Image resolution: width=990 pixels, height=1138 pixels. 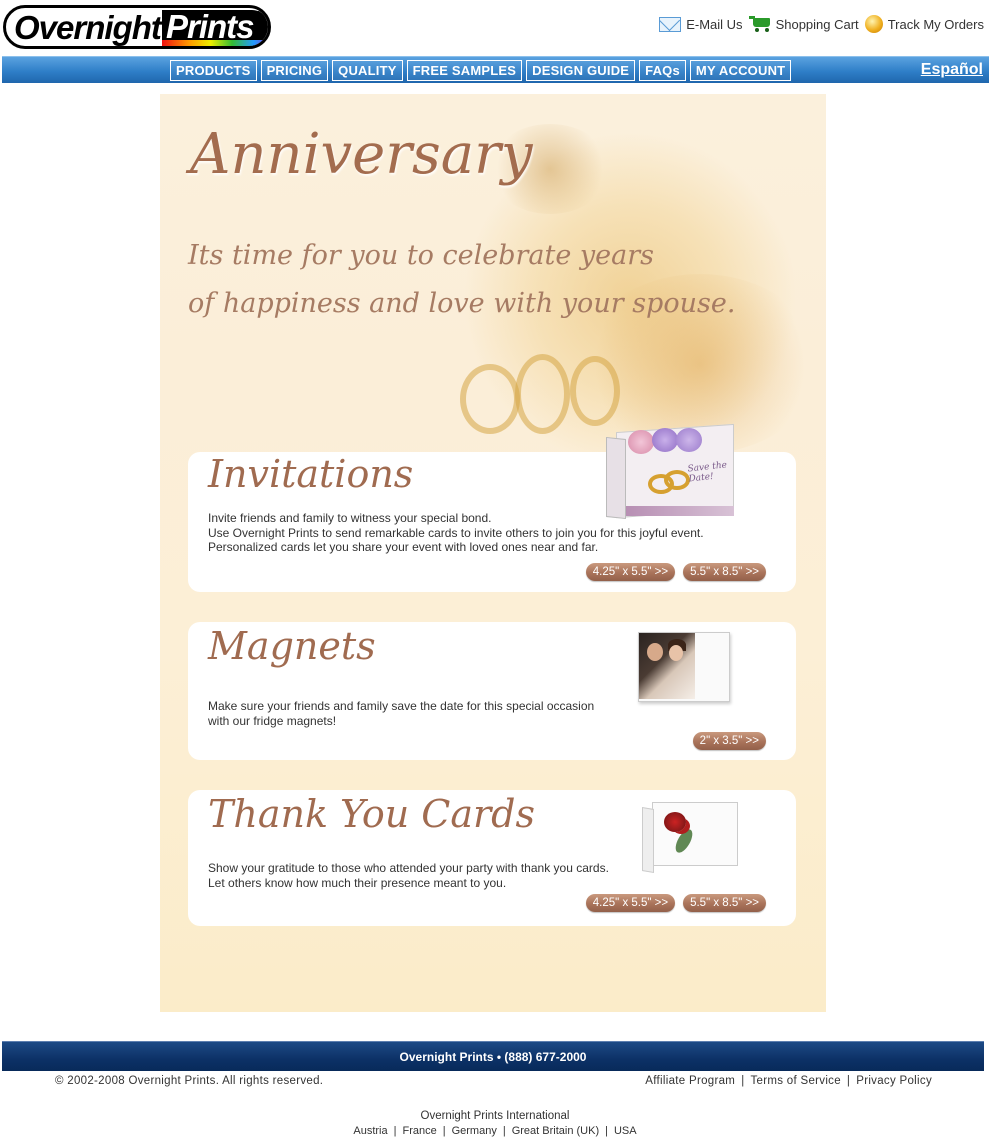 What do you see at coordinates (684, 669) in the screenshot?
I see `magnet-image` at bounding box center [684, 669].